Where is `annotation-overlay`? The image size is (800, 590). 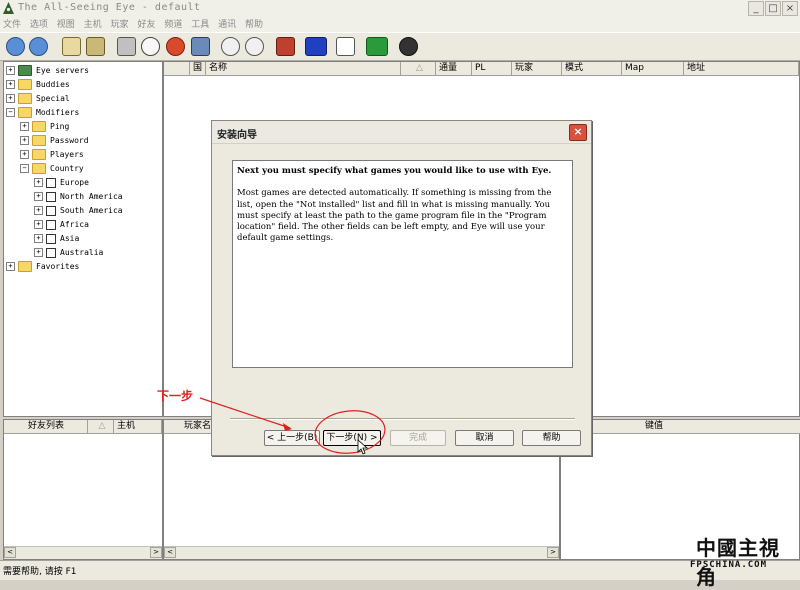 annotation-overlay is located at coordinates (292, 426).